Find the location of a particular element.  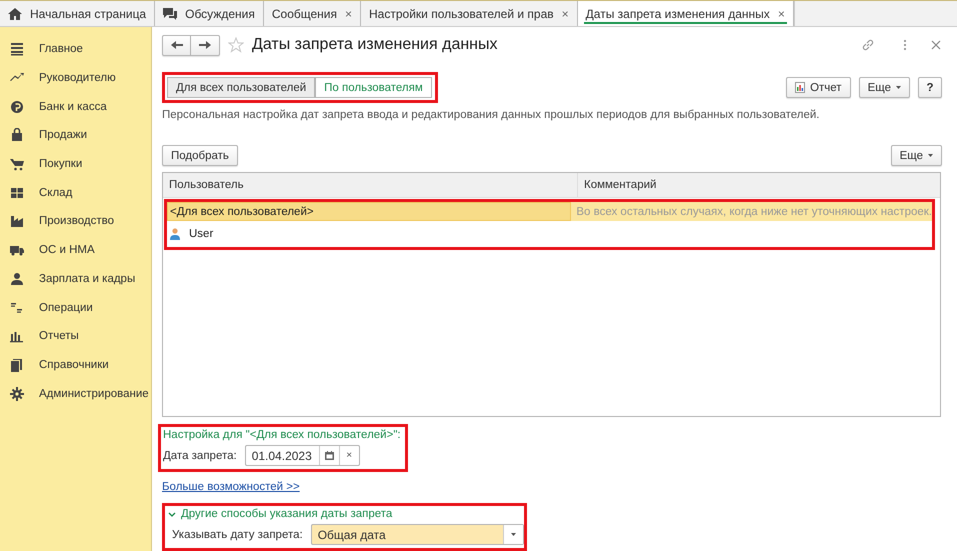

tab: Начальная страница is located at coordinates (78, 13).